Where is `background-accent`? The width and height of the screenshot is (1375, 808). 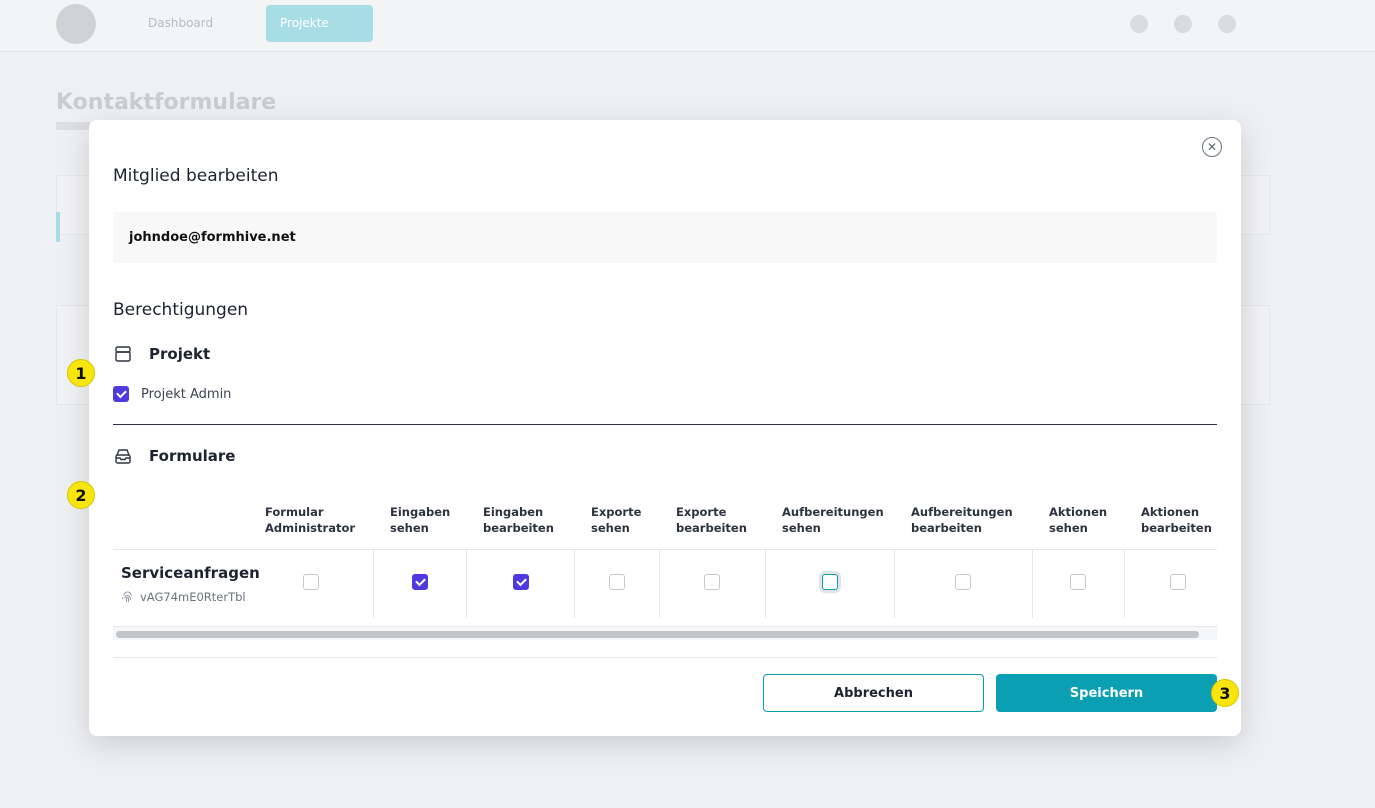 background-accent is located at coordinates (58, 227).